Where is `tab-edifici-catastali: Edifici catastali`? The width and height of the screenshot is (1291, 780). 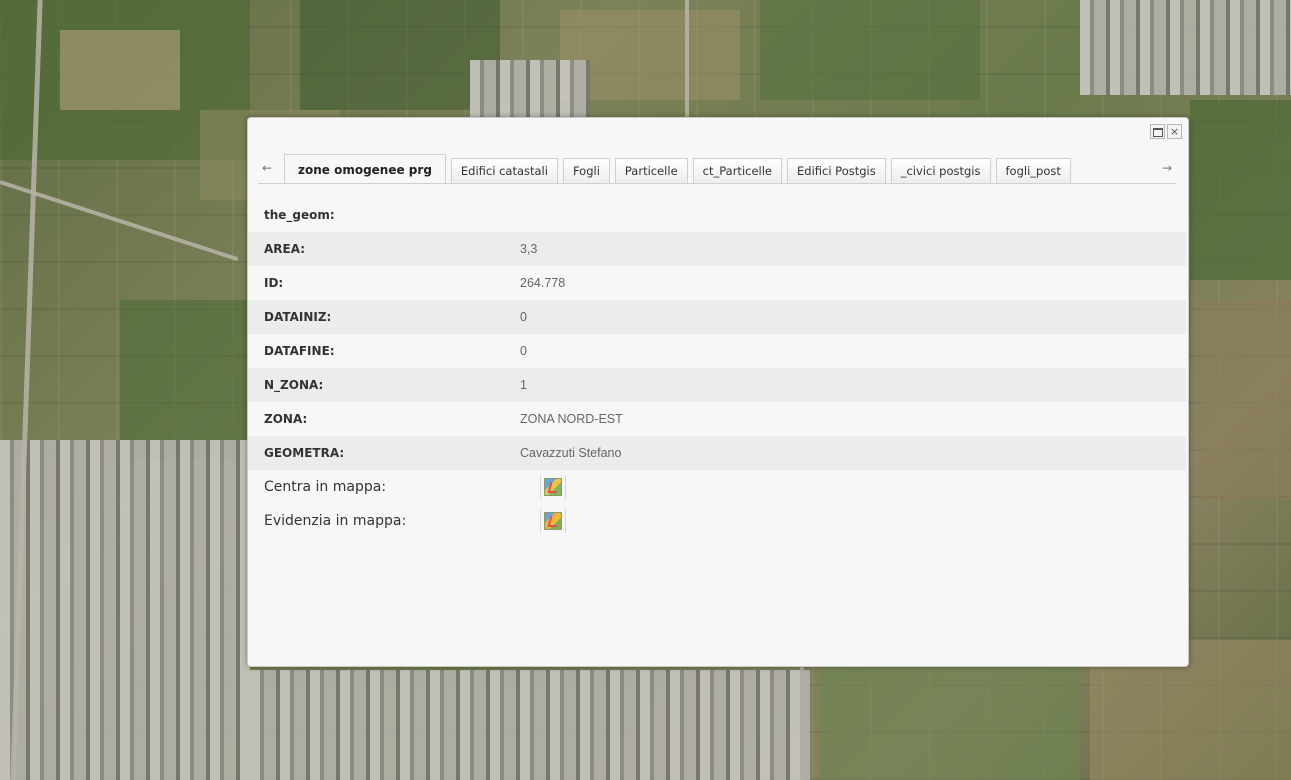
tab-edifici-catastali: Edifici catastali is located at coordinates (504, 170).